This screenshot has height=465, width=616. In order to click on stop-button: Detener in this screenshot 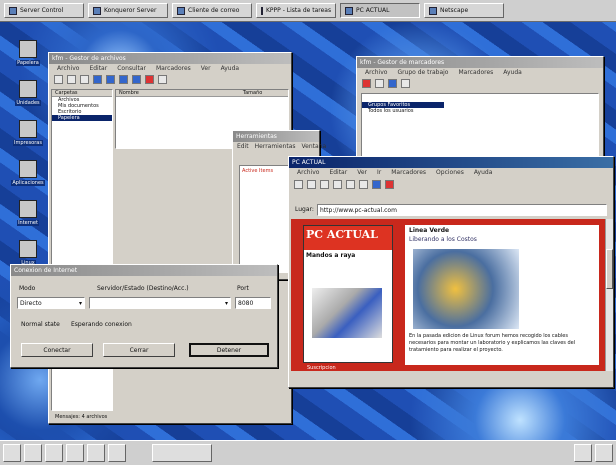, I will do `click(229, 350)`.